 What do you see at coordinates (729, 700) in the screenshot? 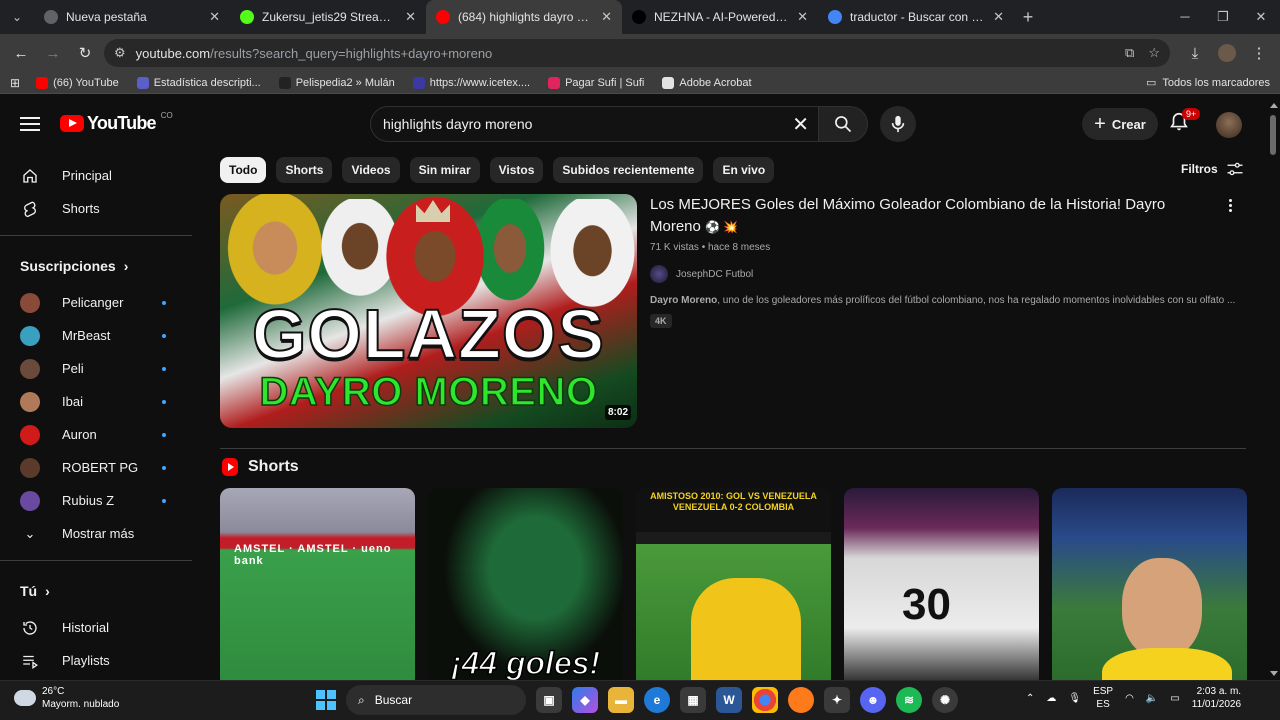
I see `word-icon: W` at bounding box center [729, 700].